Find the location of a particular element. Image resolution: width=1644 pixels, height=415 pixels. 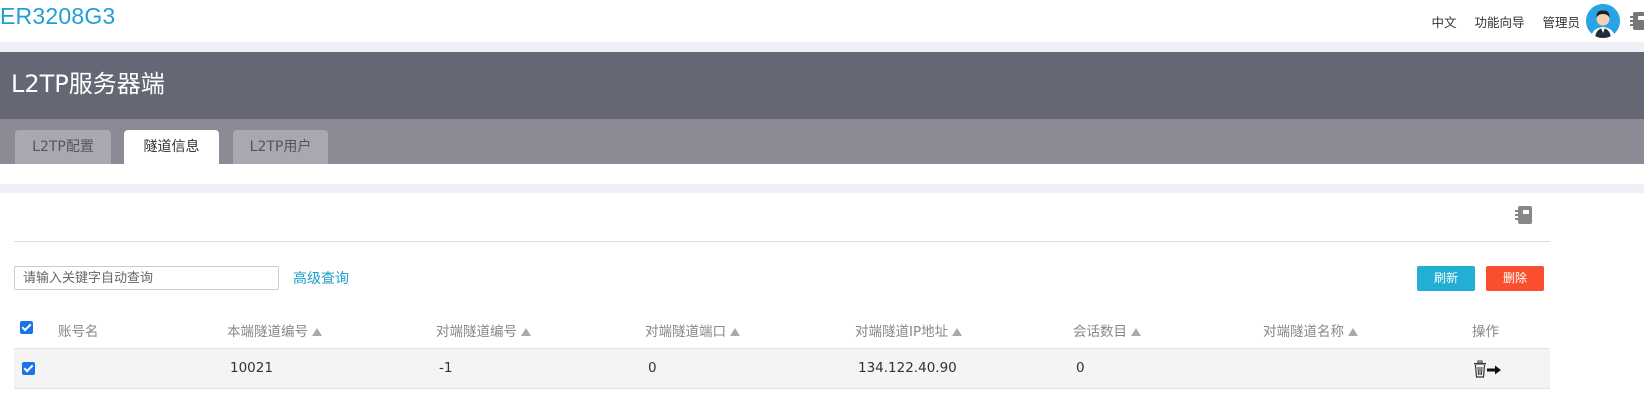

column-header: 账号名 is located at coordinates (78, 330).